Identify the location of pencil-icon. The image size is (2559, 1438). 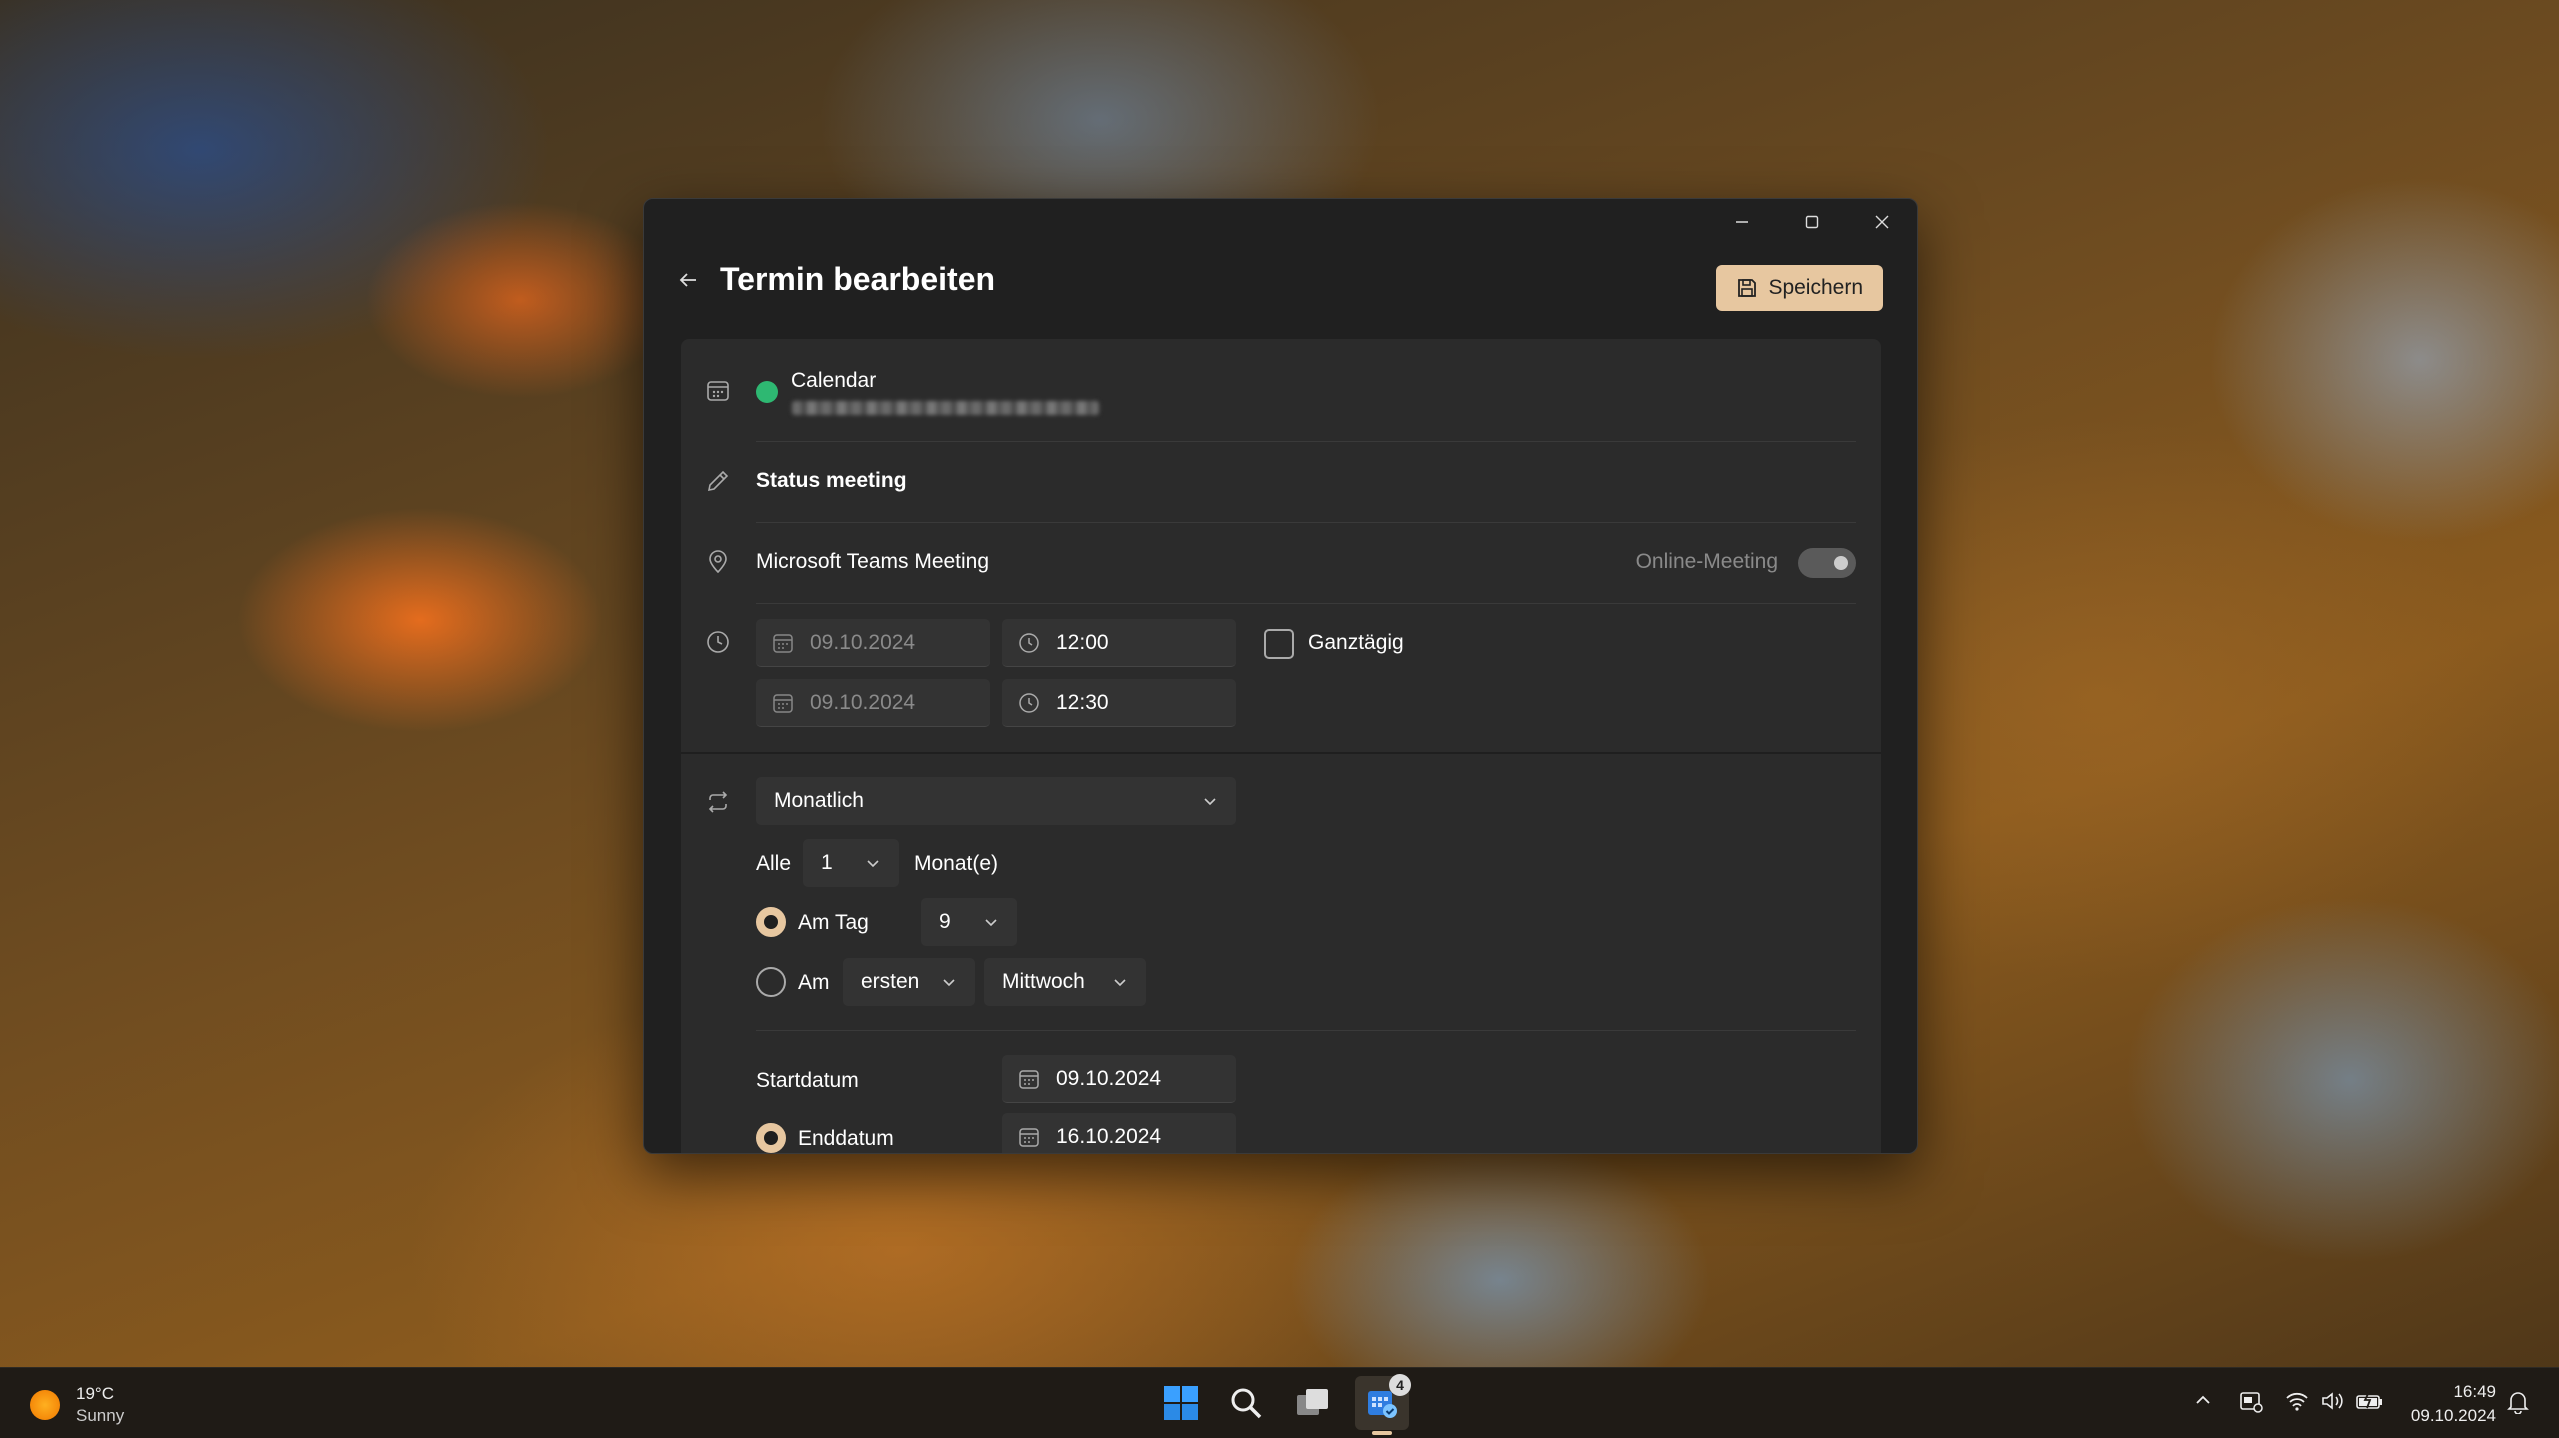
(718, 481).